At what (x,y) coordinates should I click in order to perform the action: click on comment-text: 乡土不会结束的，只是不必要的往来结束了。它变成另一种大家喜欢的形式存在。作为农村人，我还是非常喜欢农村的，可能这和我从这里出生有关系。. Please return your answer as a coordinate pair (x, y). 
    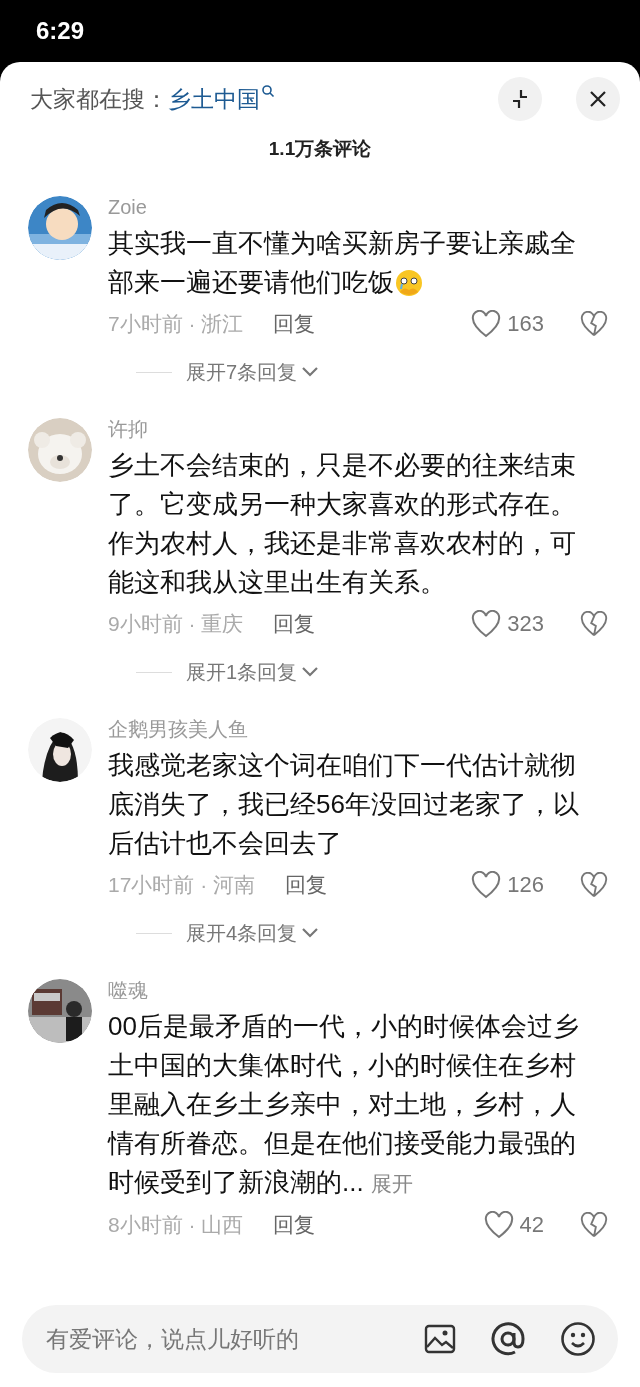
    Looking at the image, I should click on (342, 524).